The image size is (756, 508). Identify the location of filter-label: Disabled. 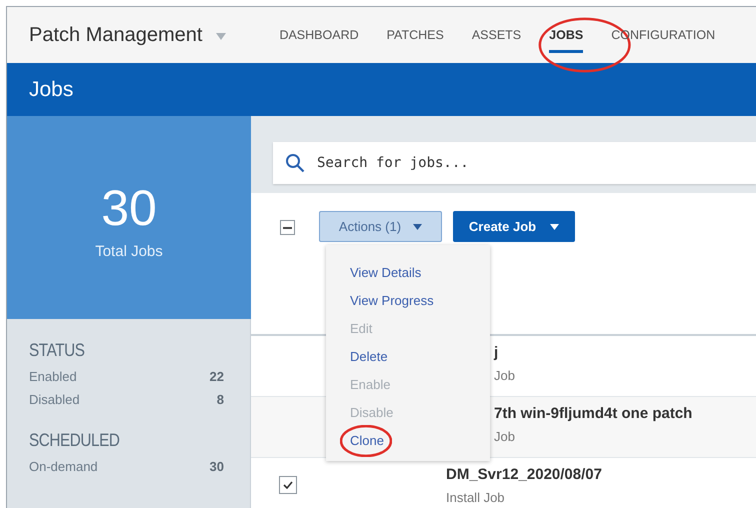
(54, 400).